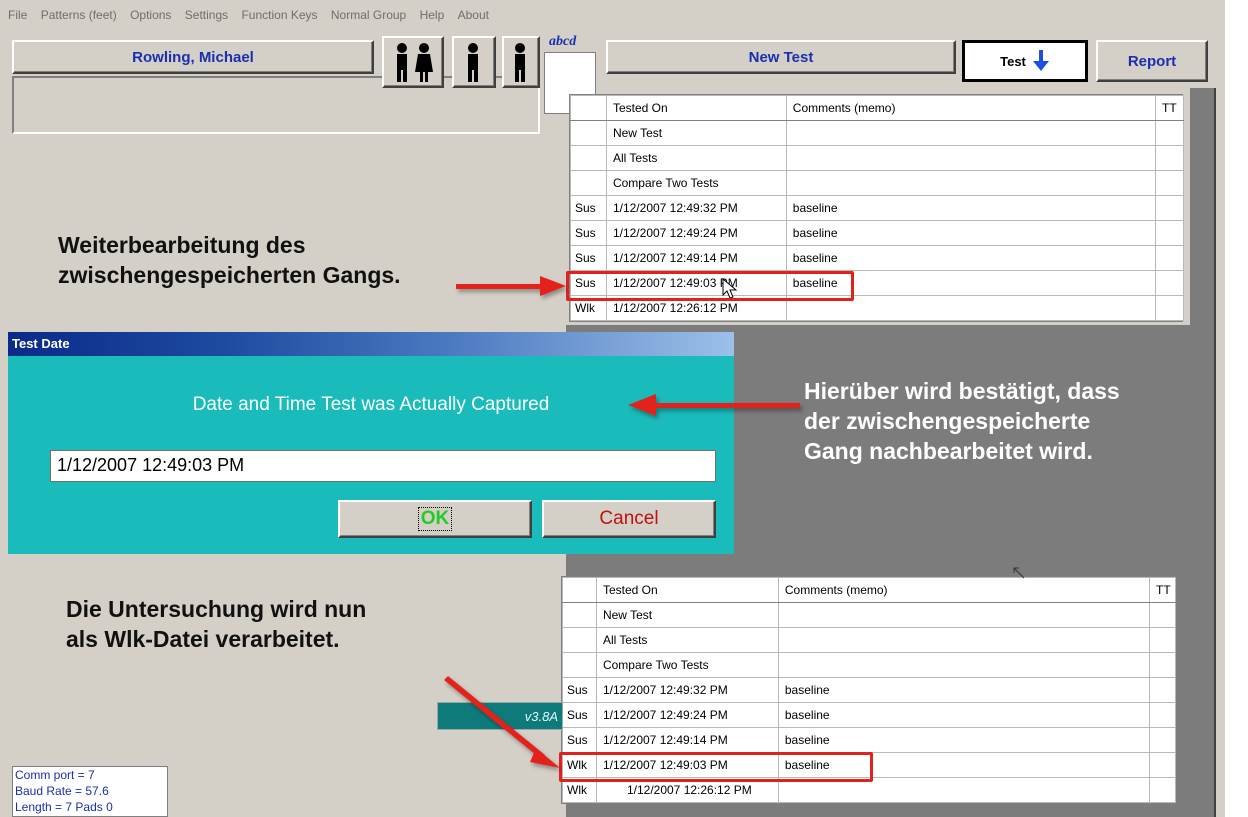 The image size is (1248, 817). Describe the element at coordinates (502, 722) in the screenshot. I see `arrow-diagonal-icon` at that location.